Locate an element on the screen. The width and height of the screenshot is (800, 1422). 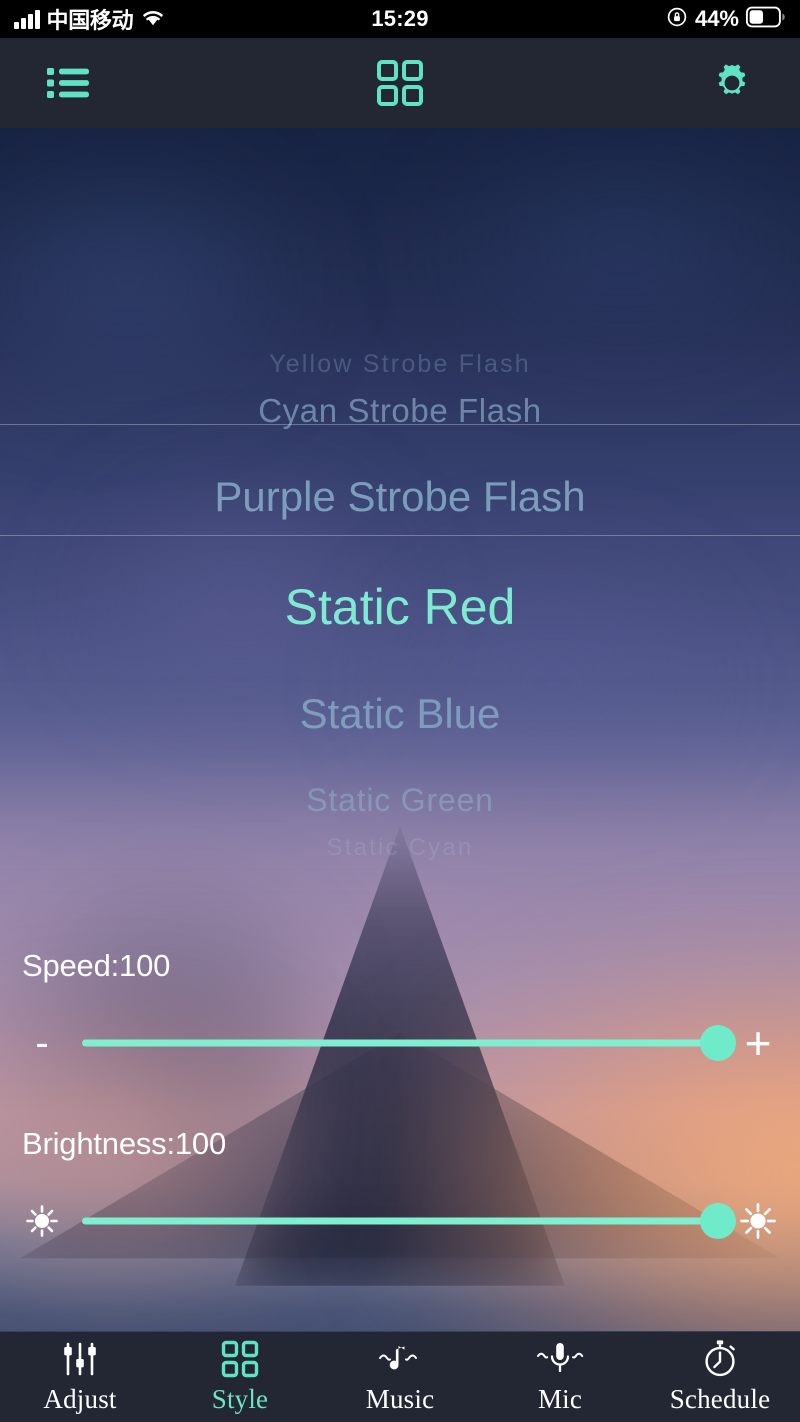
picker-item-6: Static Cyan is located at coordinates (400, 848).